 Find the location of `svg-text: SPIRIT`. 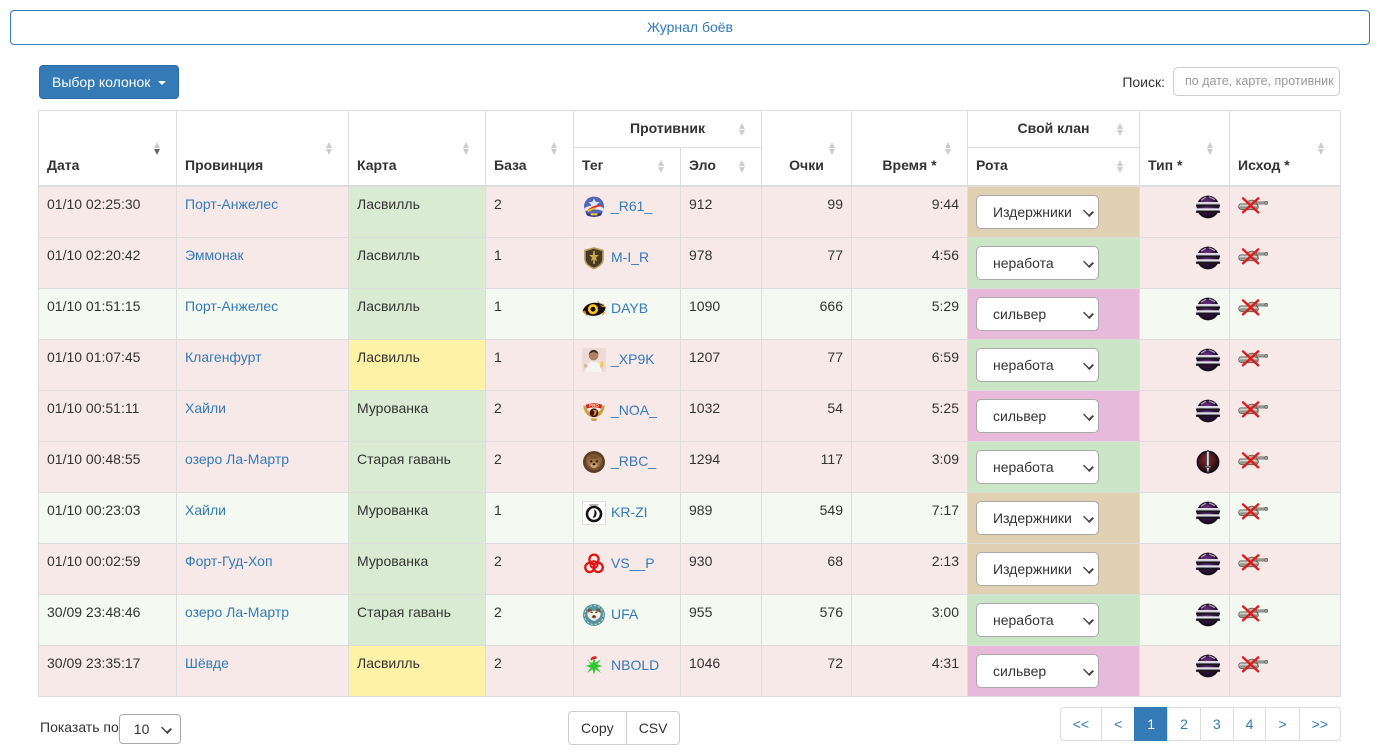

svg-text: SPIRIT is located at coordinates (594, 505).